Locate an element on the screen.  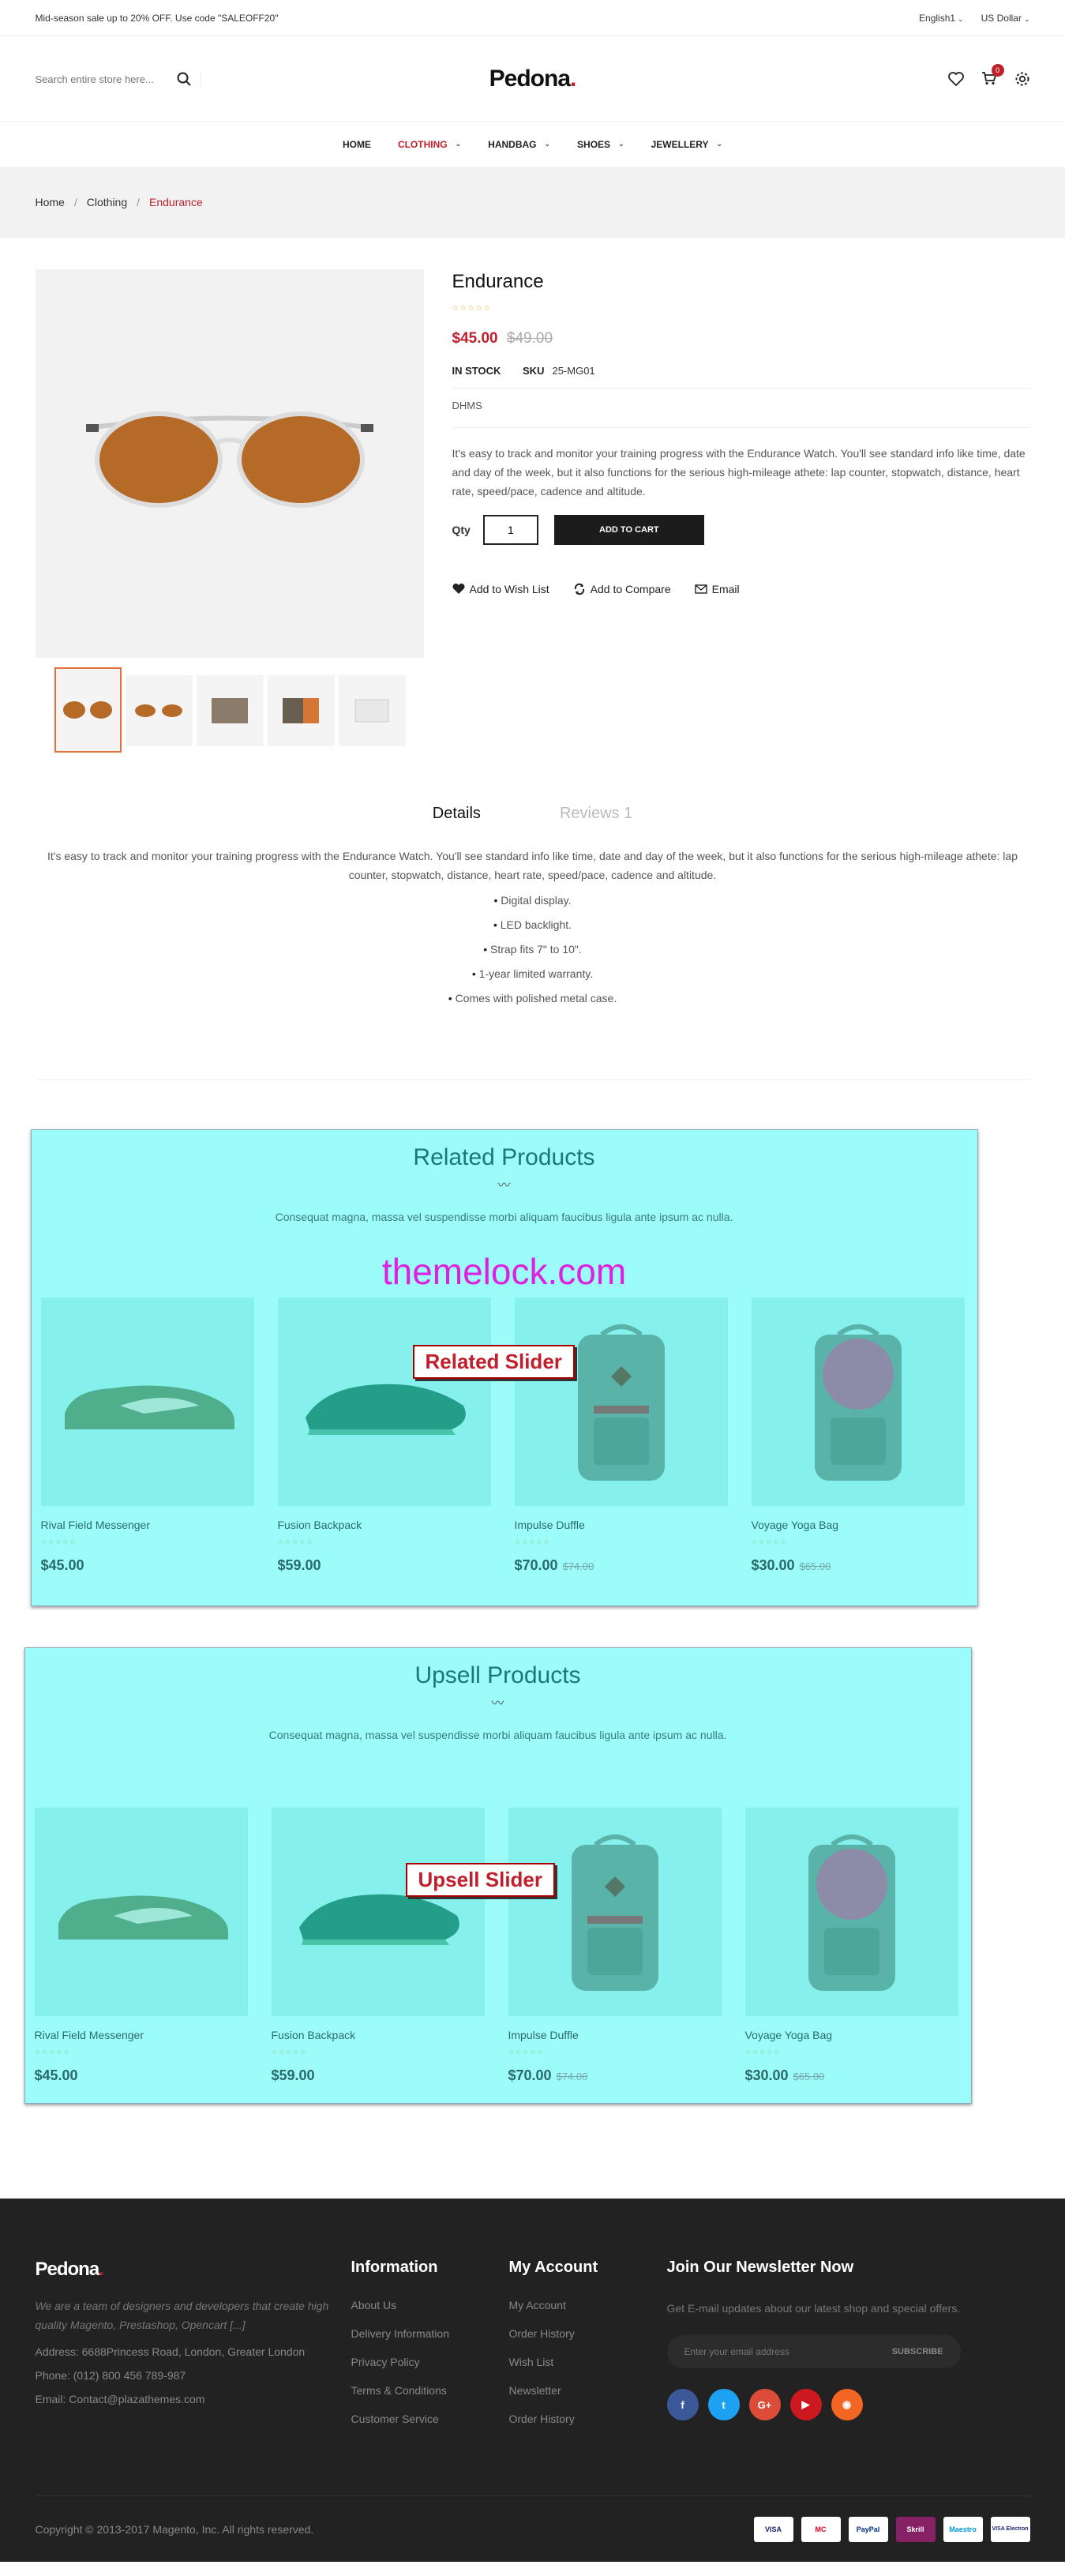
mastercard-icon: MC is located at coordinates (821, 2529).